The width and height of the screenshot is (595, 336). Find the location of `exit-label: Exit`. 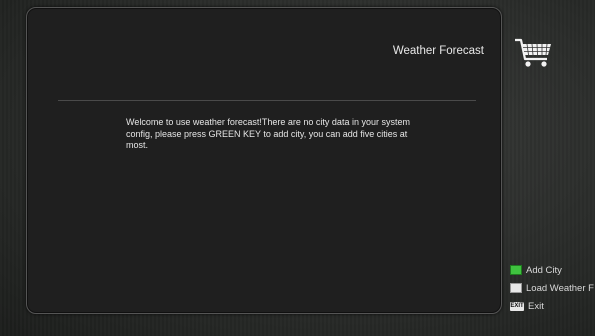

exit-label: Exit is located at coordinates (536, 306).